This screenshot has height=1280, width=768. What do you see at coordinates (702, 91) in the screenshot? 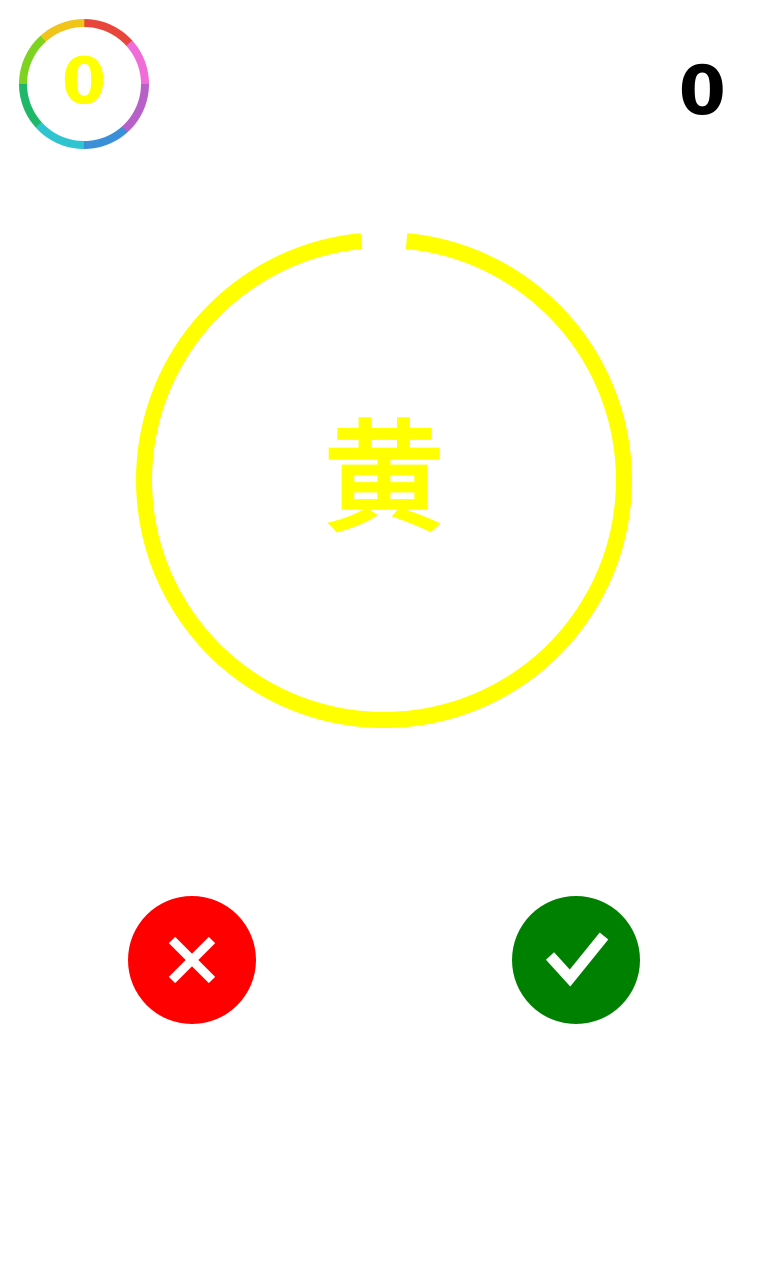
I see `score-counter: 0` at bounding box center [702, 91].